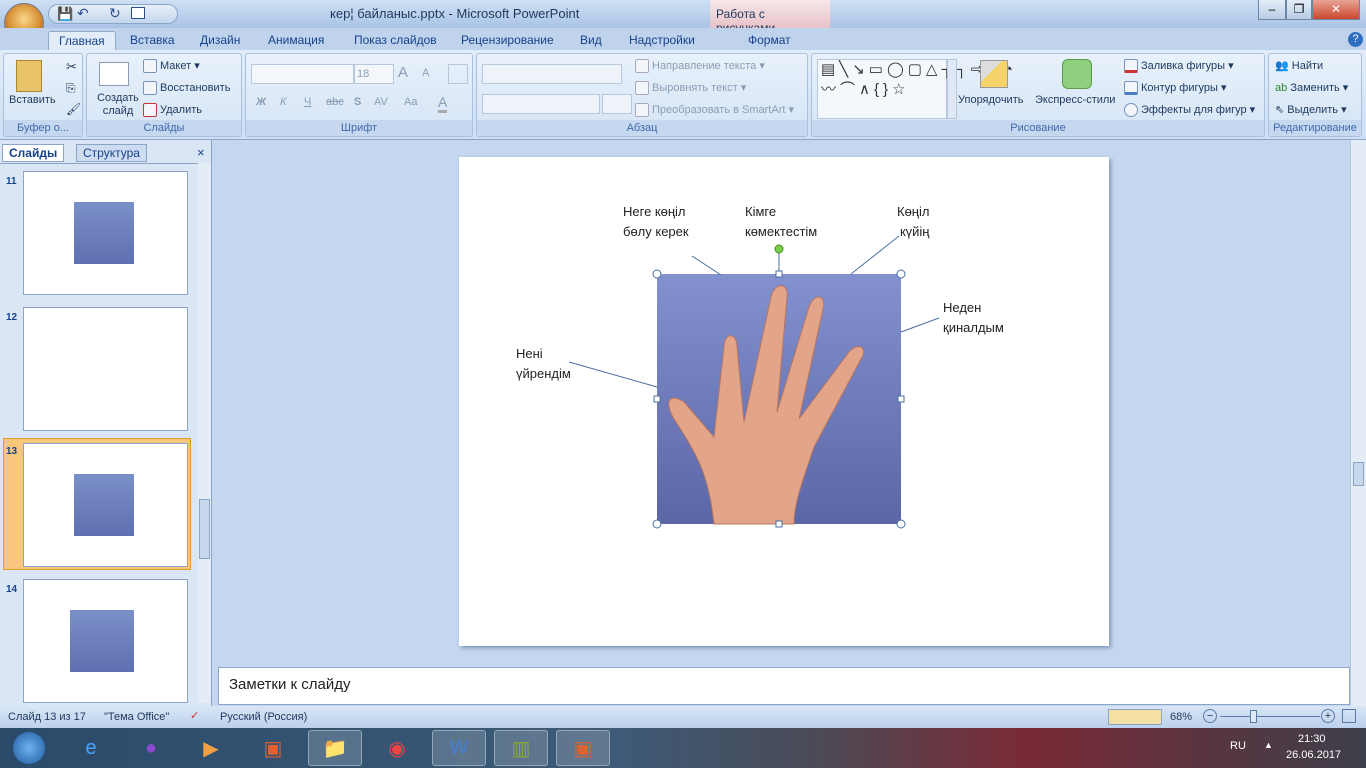  What do you see at coordinates (1189, 110) in the screenshot?
I see `shape-effects-button: Эффекты для фигур ▾` at bounding box center [1189, 110].